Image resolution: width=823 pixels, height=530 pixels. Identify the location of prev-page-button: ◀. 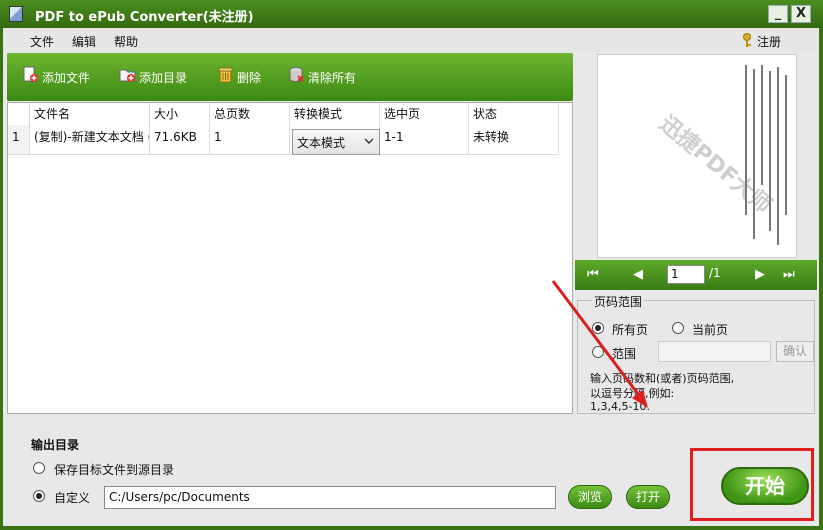
(638, 275).